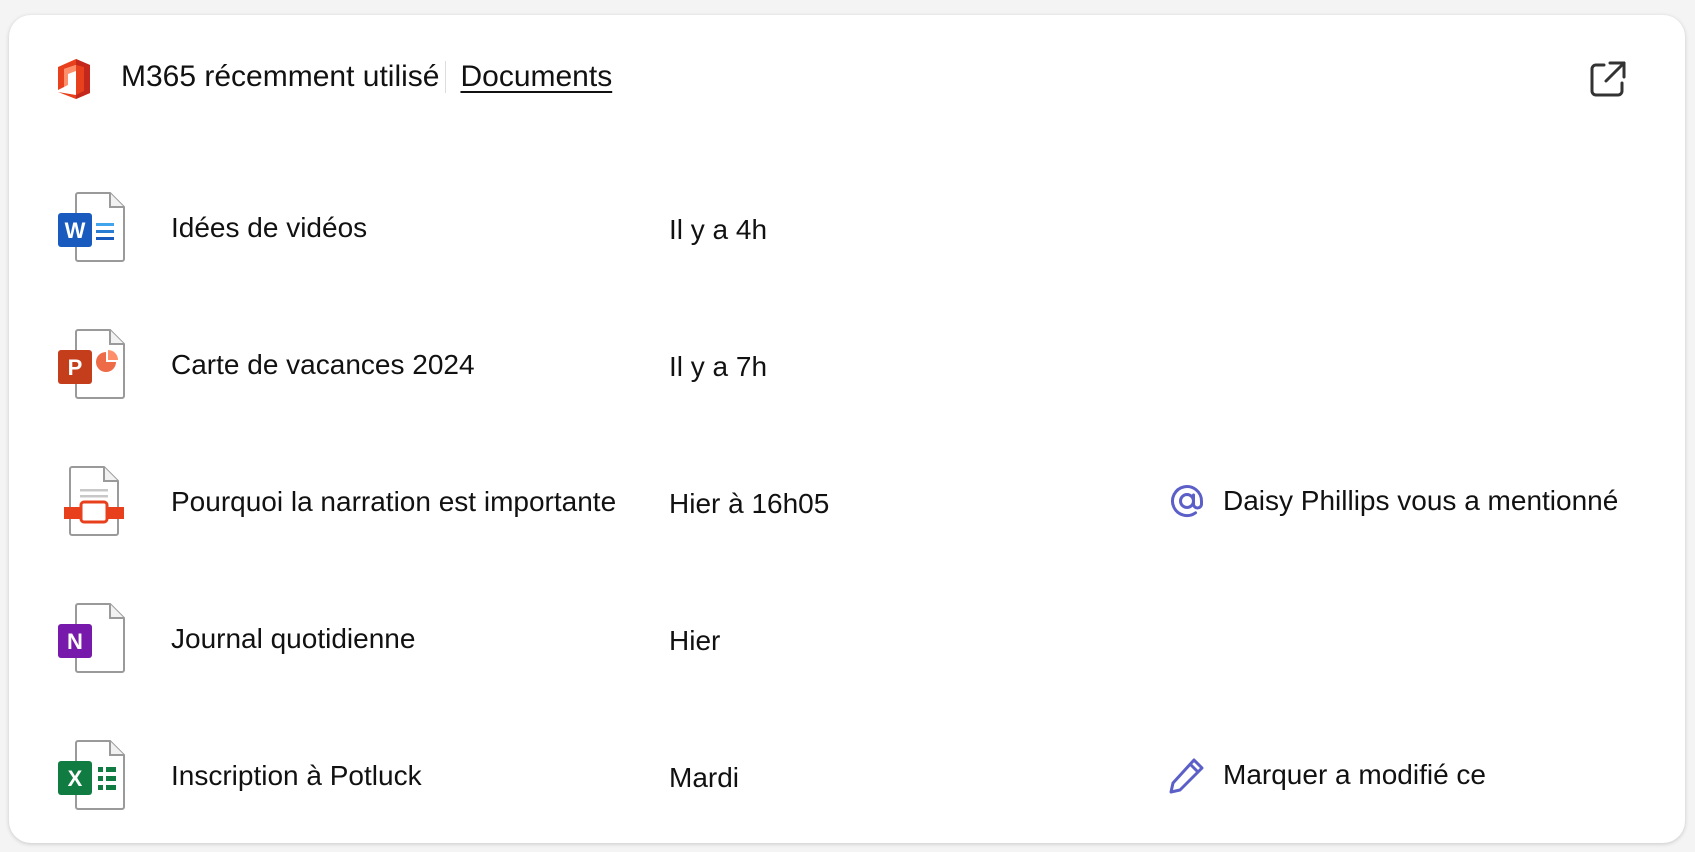 The width and height of the screenshot is (1695, 852). I want to click on excel-file-icon: X, so click(91, 775).